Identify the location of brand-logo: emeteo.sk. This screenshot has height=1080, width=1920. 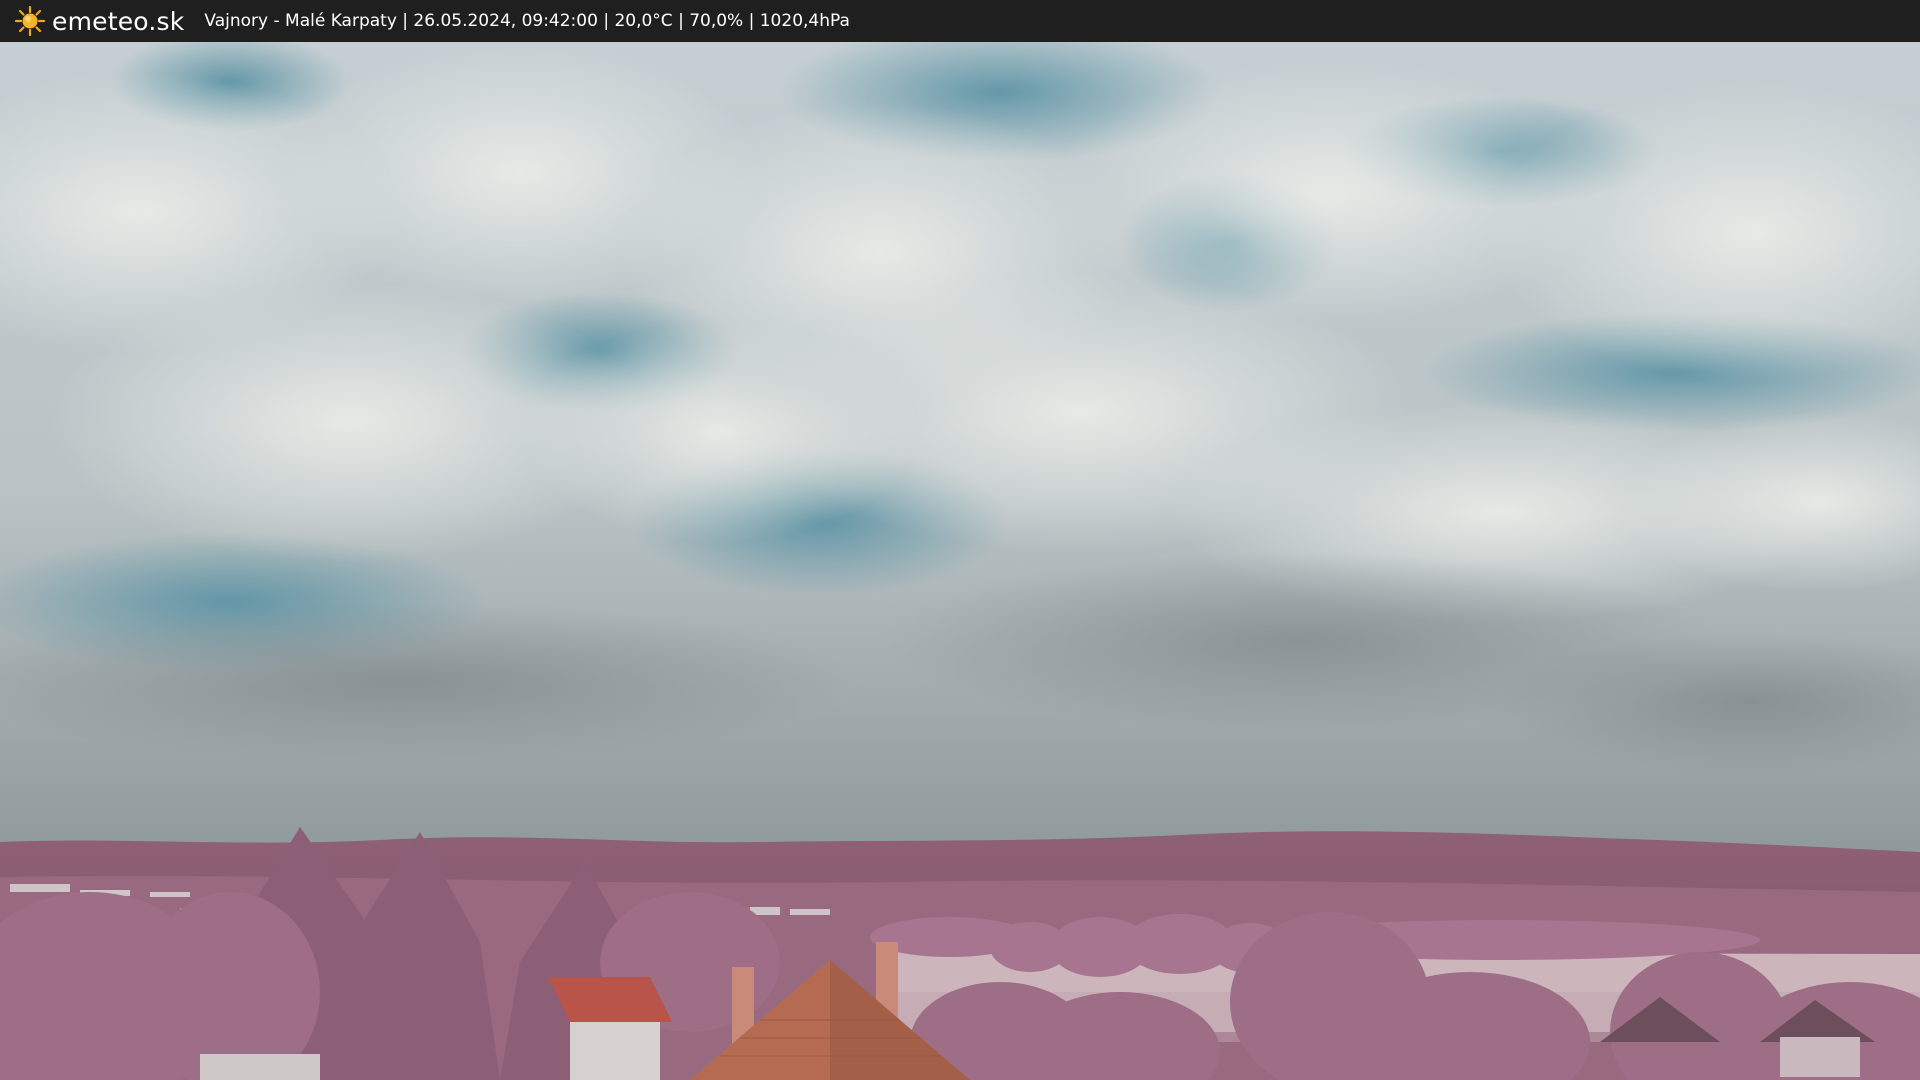
(99, 21).